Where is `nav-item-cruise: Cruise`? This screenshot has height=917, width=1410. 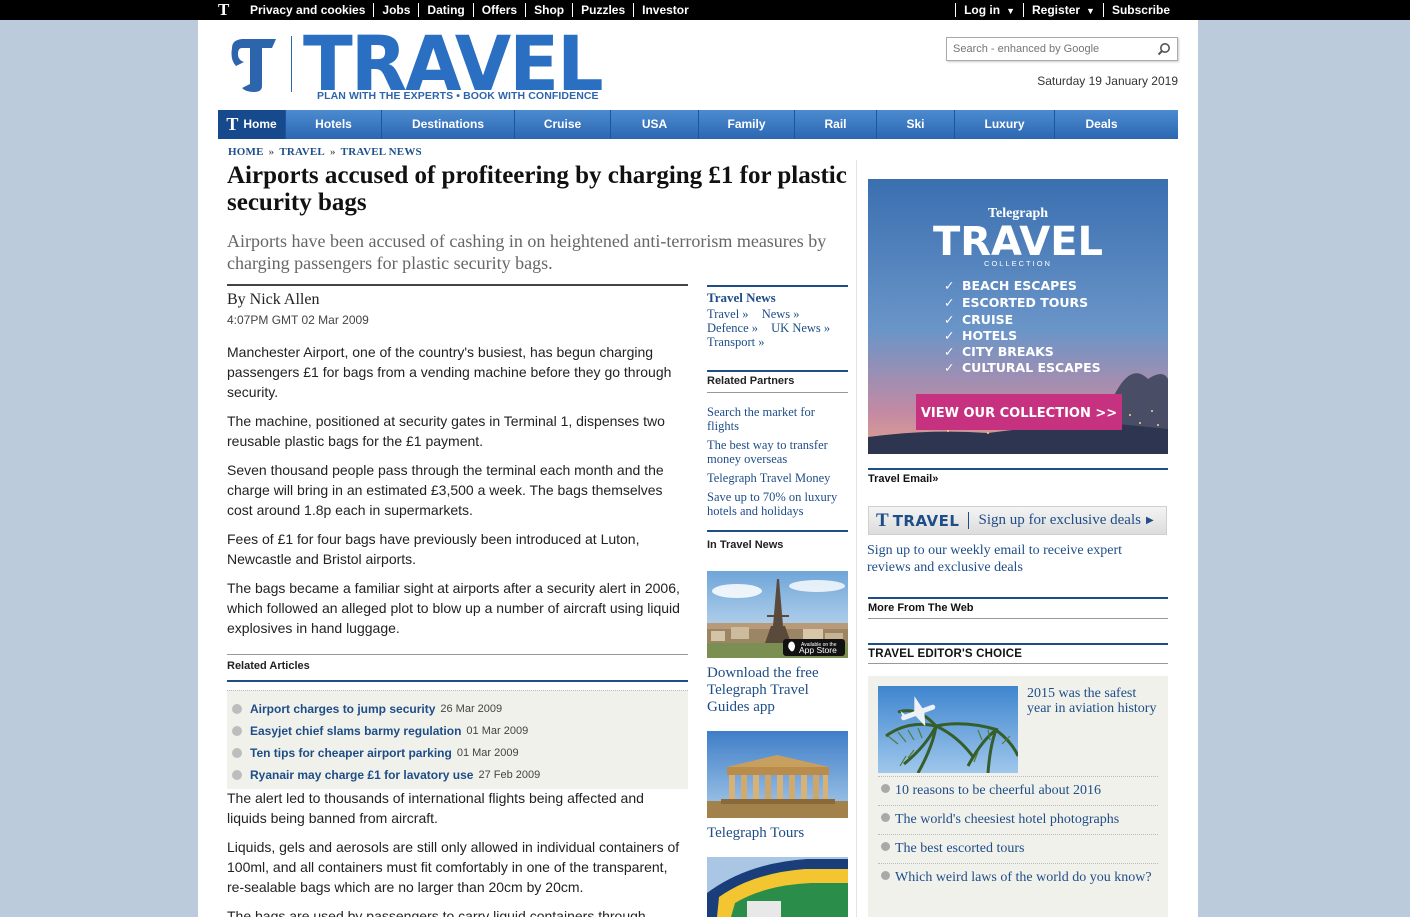
nav-item-cruise: Cruise is located at coordinates (563, 124).